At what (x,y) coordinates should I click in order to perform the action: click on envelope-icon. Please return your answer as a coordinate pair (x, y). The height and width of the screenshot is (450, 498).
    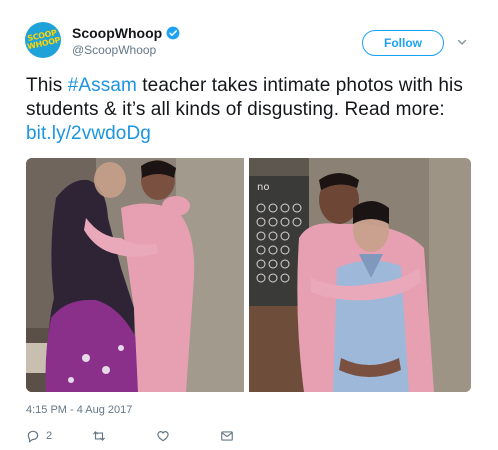
    Looking at the image, I should click on (227, 436).